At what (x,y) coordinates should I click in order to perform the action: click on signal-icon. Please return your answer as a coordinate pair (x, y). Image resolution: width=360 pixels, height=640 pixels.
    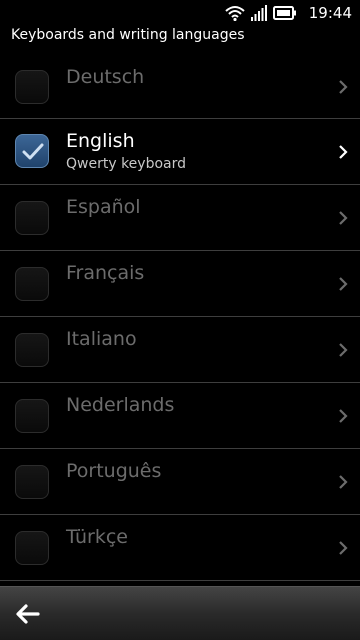
    Looking at the image, I should click on (258, 13).